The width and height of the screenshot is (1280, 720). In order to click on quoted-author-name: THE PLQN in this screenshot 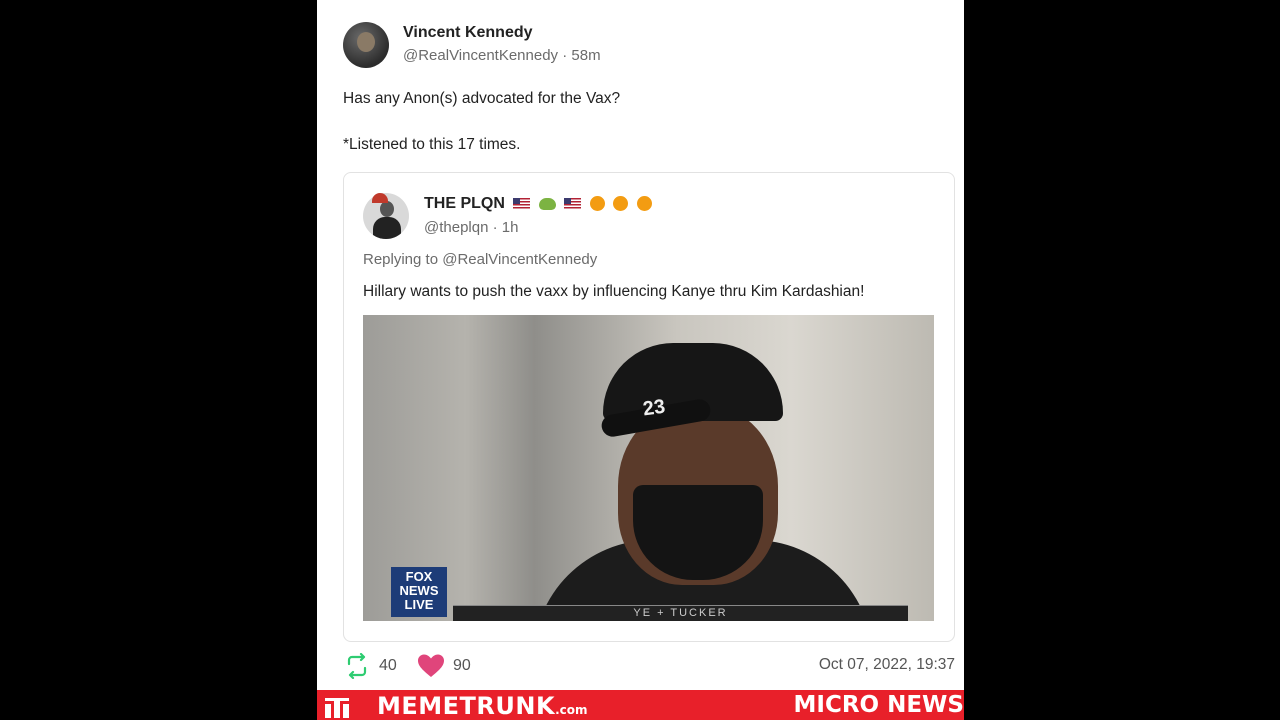, I will do `click(538, 204)`.